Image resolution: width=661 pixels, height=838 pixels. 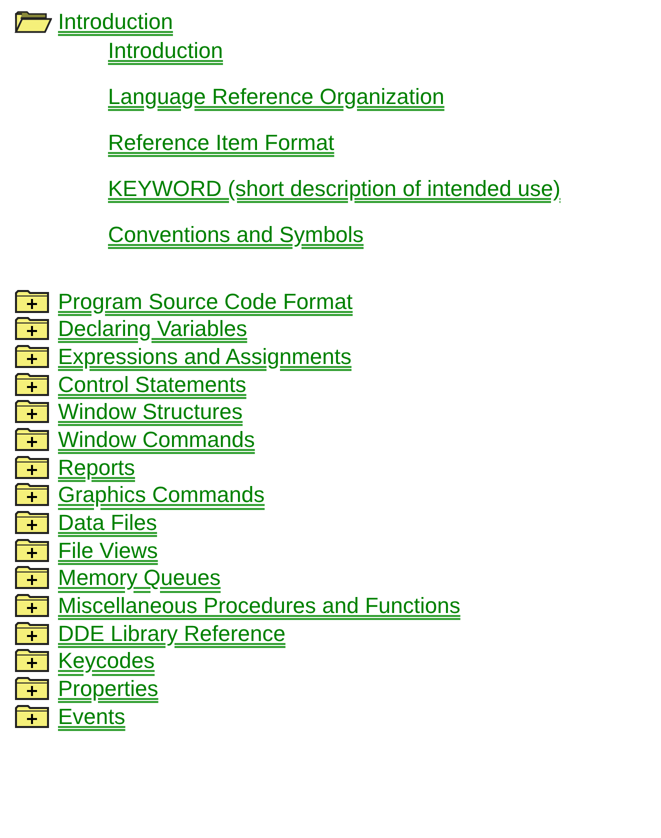 What do you see at coordinates (276, 97) in the screenshot?
I see `topic-link: Language Reference Organization` at bounding box center [276, 97].